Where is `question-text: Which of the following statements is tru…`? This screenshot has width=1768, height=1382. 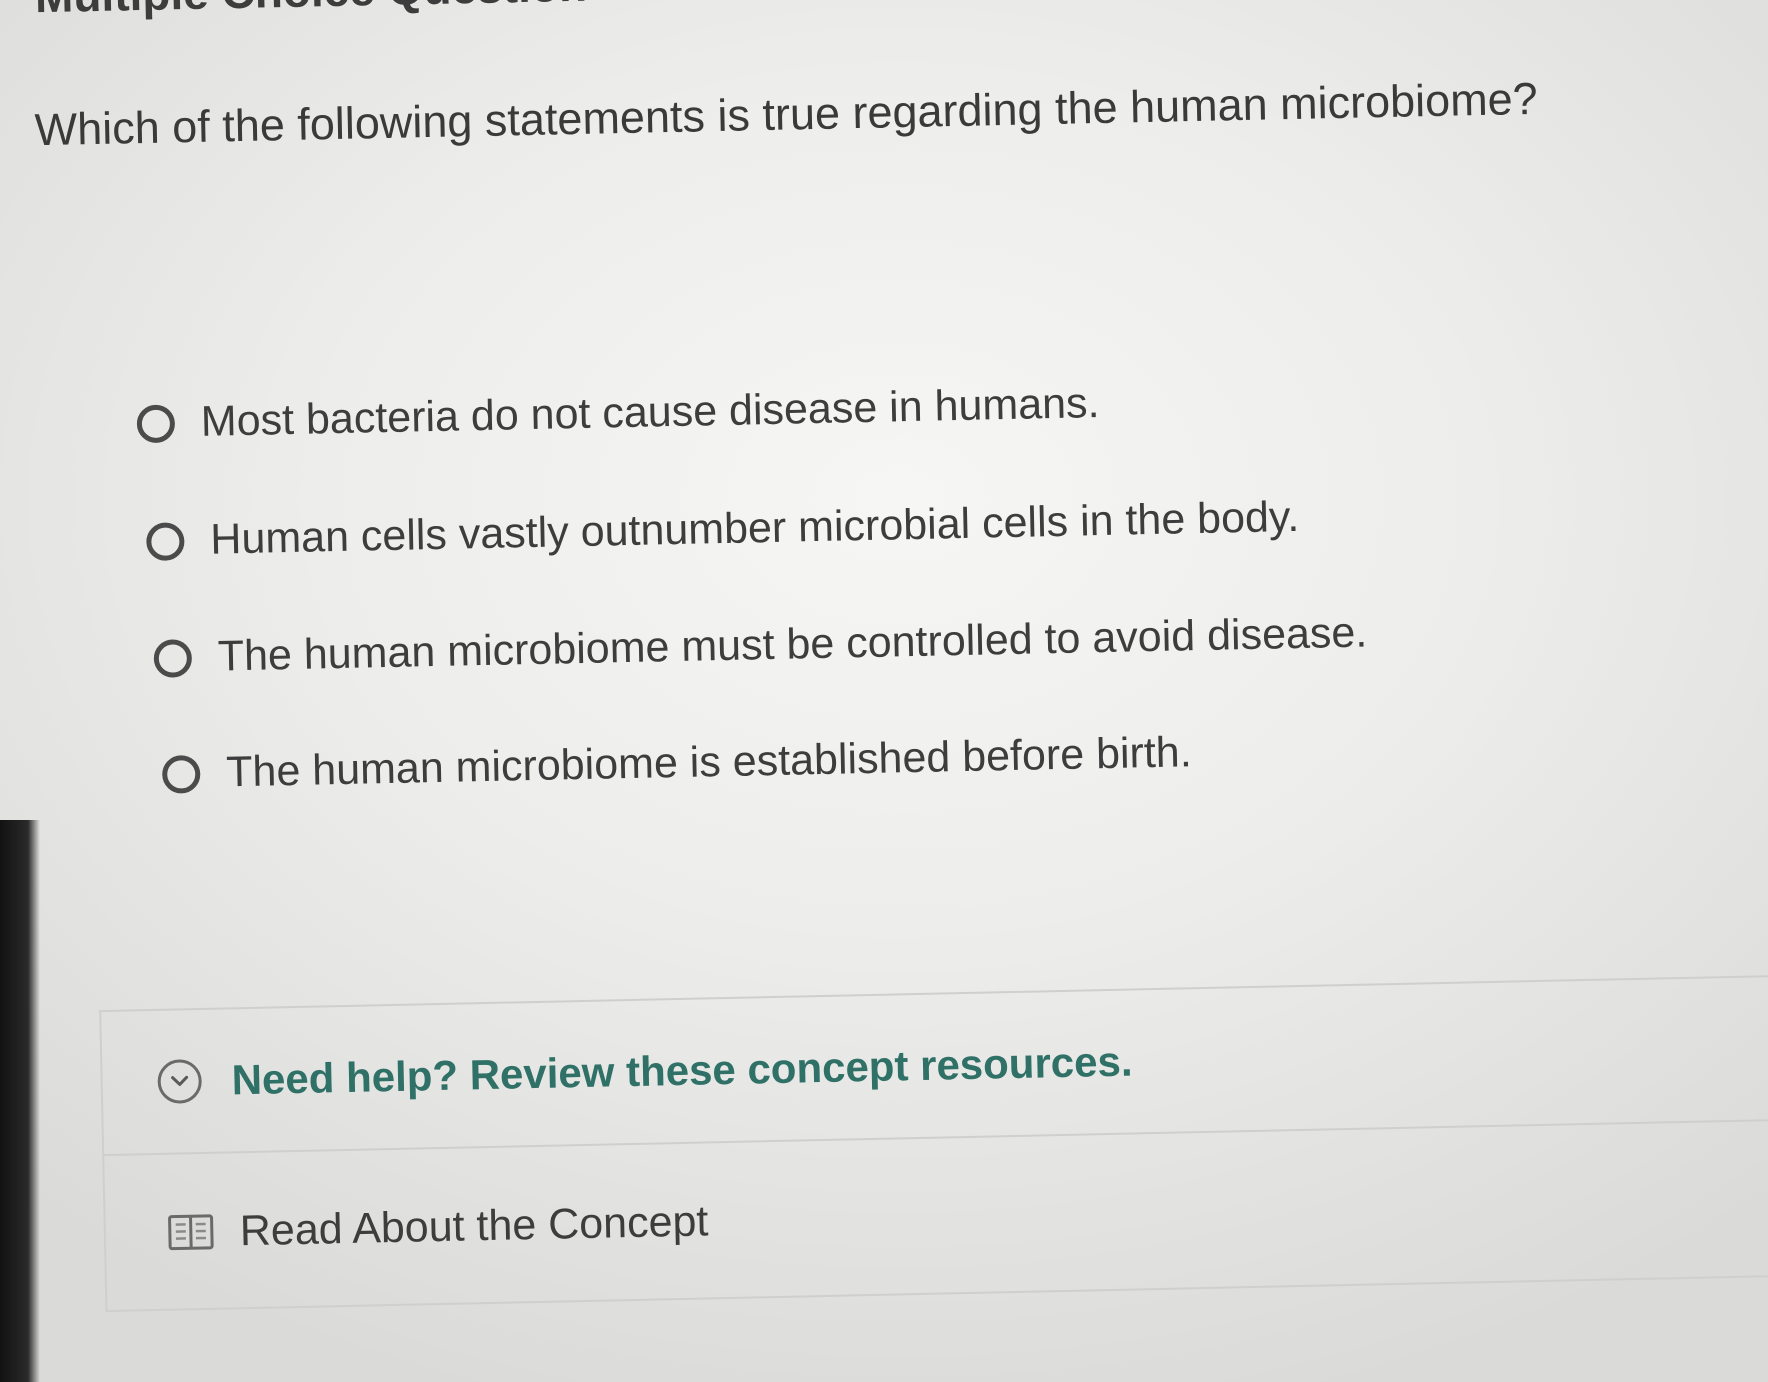
question-text: Which of the following statements is tru… is located at coordinates (786, 114).